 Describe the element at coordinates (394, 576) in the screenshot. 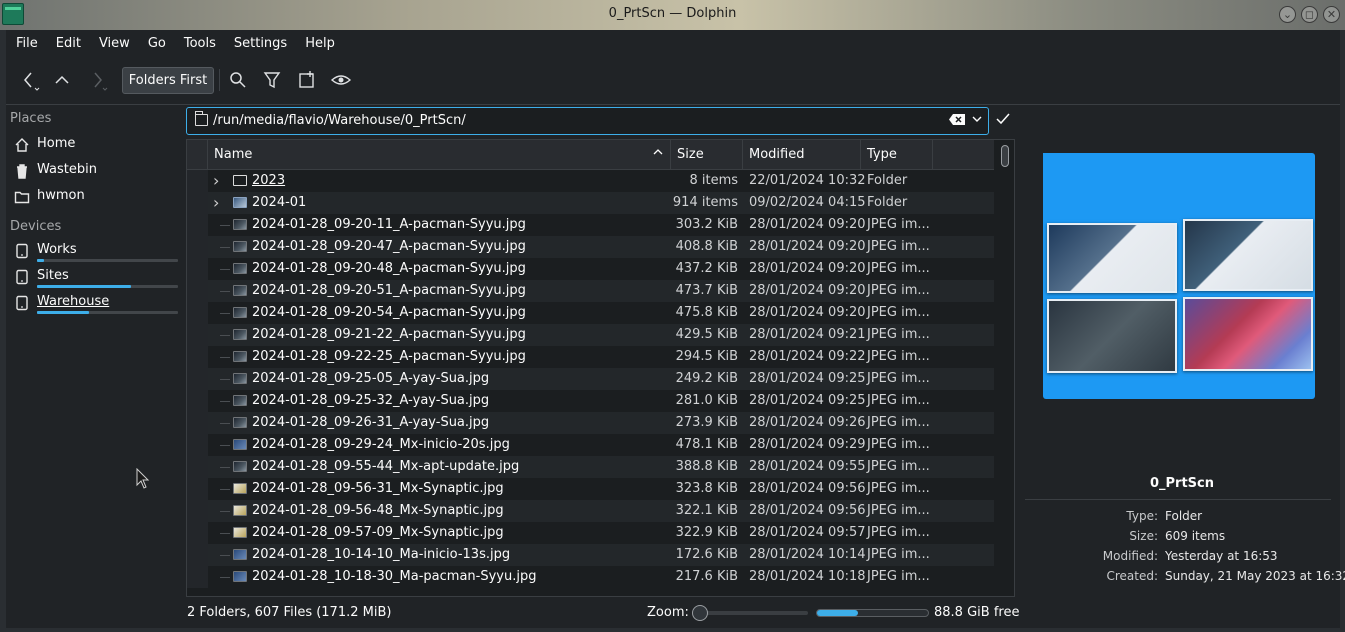

I see `file-name: 2024-01-28_10-18-30_Ma-pacman-Syyu.jpg` at that location.